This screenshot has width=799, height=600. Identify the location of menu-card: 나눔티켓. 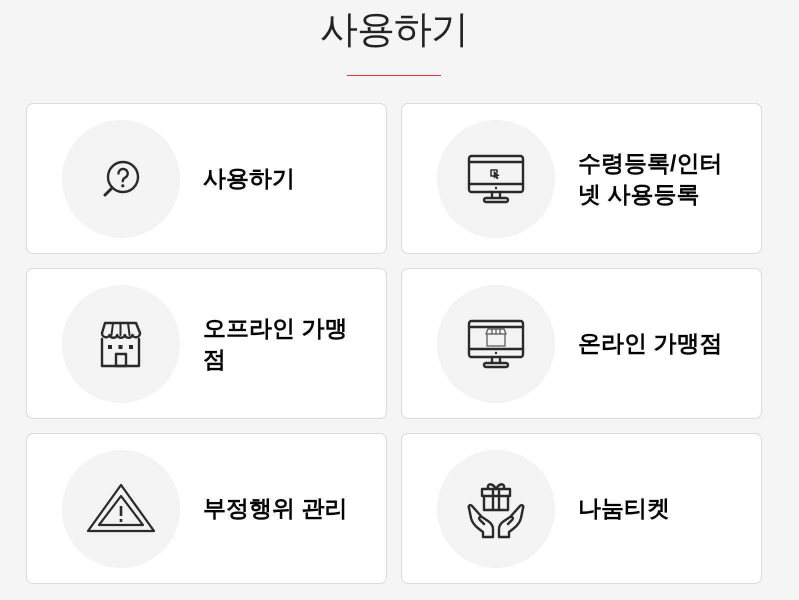
(581, 508).